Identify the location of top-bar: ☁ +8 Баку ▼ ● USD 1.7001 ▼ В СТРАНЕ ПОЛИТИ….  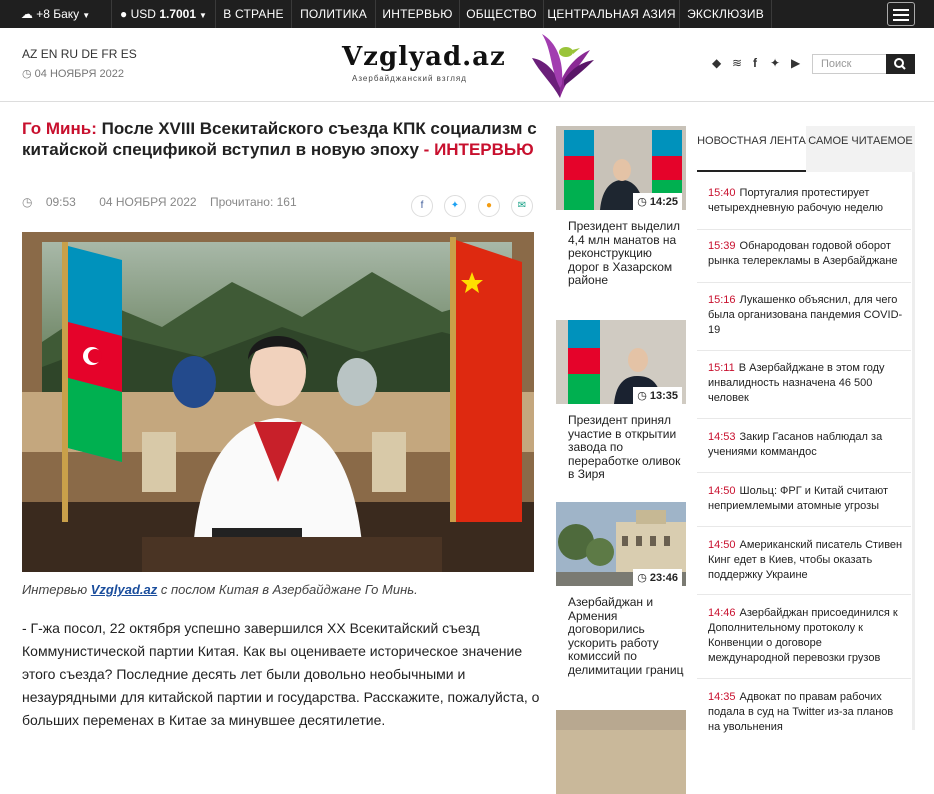
(467, 14).